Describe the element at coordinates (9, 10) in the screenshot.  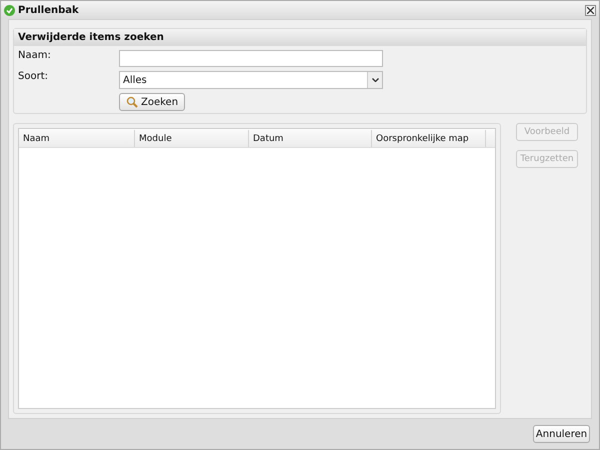
I see `app-icon` at that location.